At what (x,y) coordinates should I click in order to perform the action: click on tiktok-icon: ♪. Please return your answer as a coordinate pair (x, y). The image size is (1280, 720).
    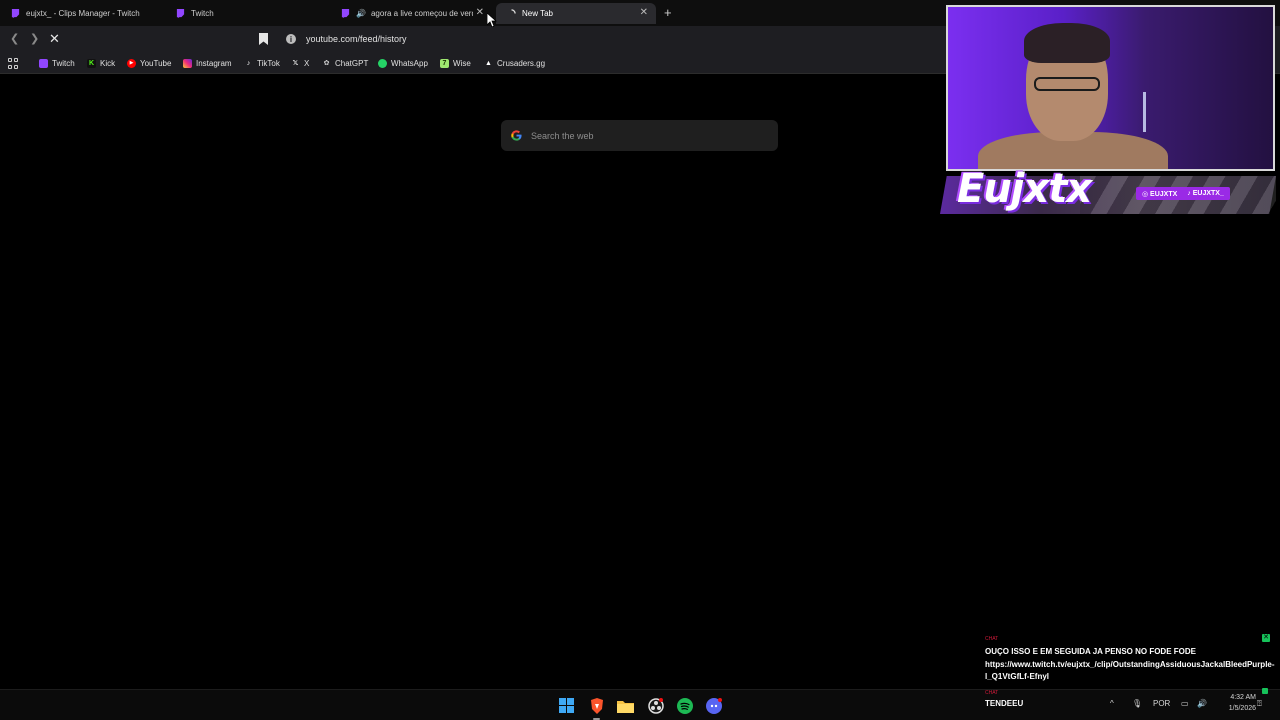
    Looking at the image, I should click on (248, 63).